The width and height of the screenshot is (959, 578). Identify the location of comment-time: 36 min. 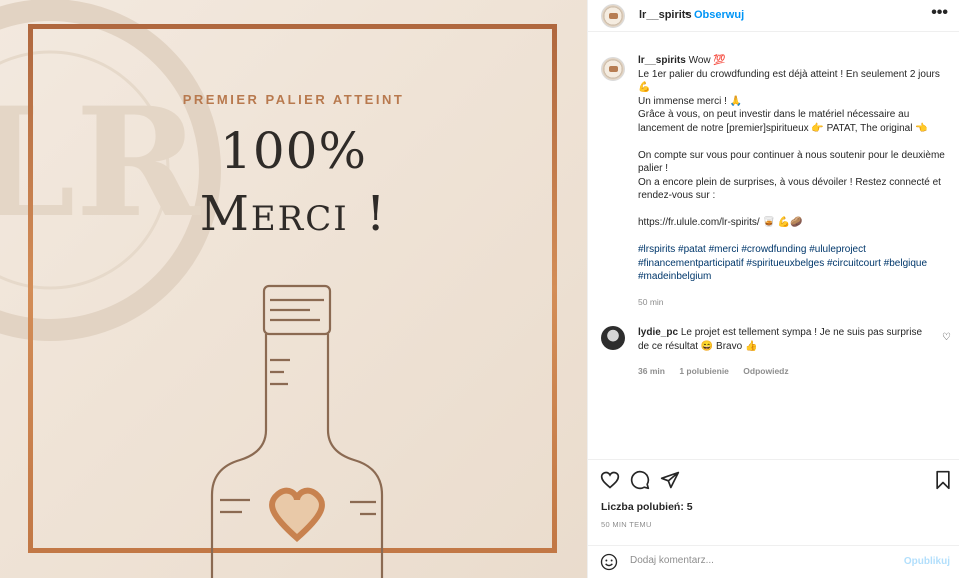
(651, 371).